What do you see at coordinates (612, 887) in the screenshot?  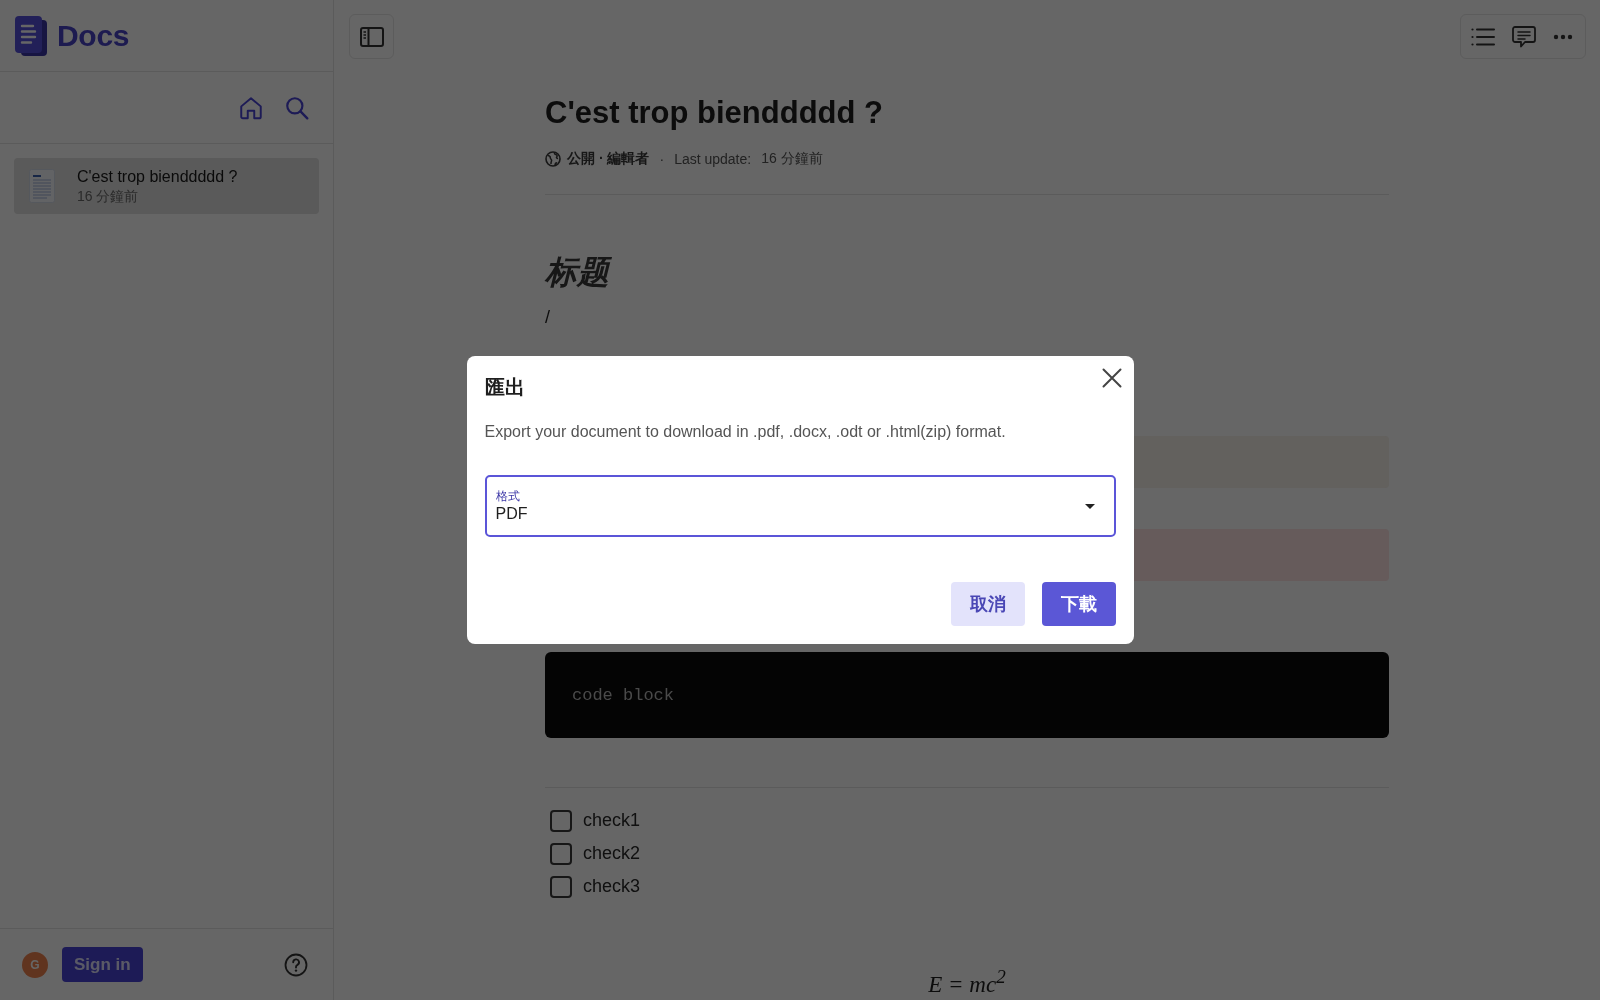 I see `checkbox-label: check3` at bounding box center [612, 887].